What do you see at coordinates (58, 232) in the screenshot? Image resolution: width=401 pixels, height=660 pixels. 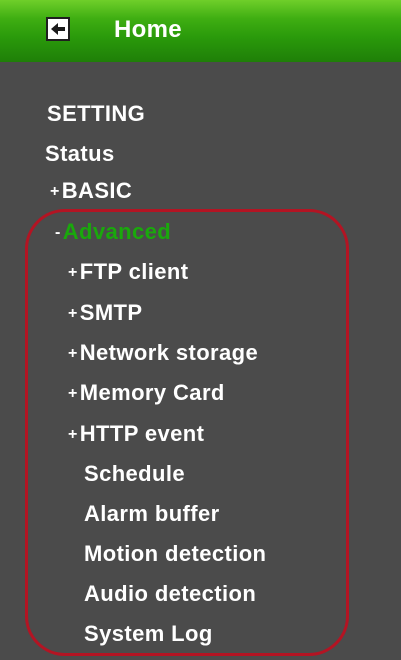 I see `collapse-icon: -` at bounding box center [58, 232].